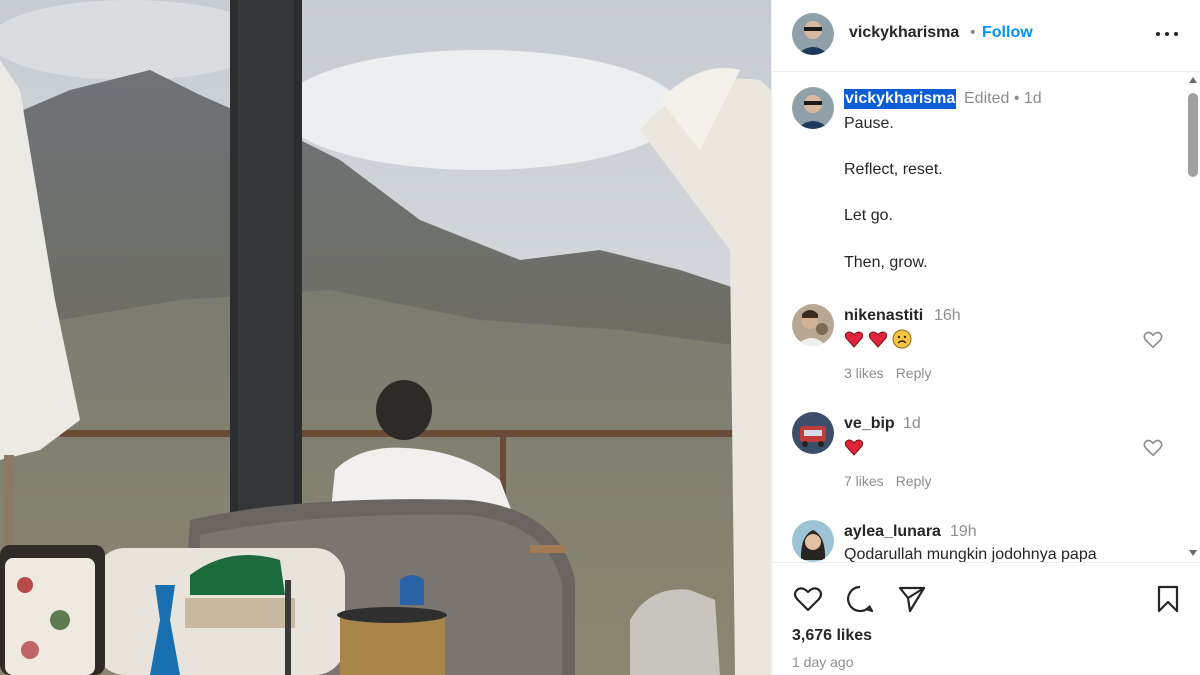  What do you see at coordinates (886, 262) in the screenshot?
I see `caption-line: Then, grow.` at bounding box center [886, 262].